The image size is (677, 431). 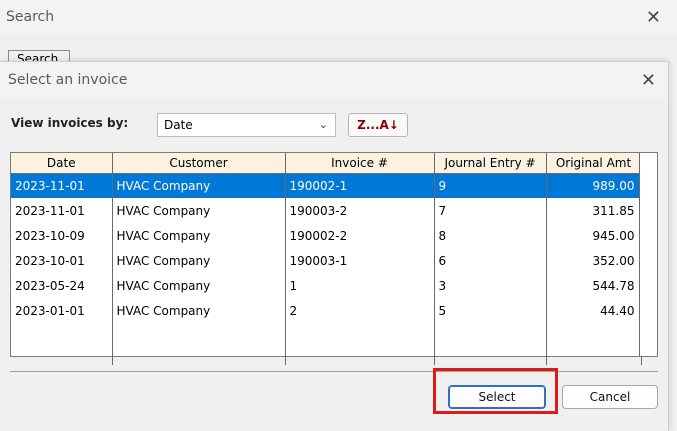 I want to click on cell-original-amt: 311.85, so click(x=594, y=210).